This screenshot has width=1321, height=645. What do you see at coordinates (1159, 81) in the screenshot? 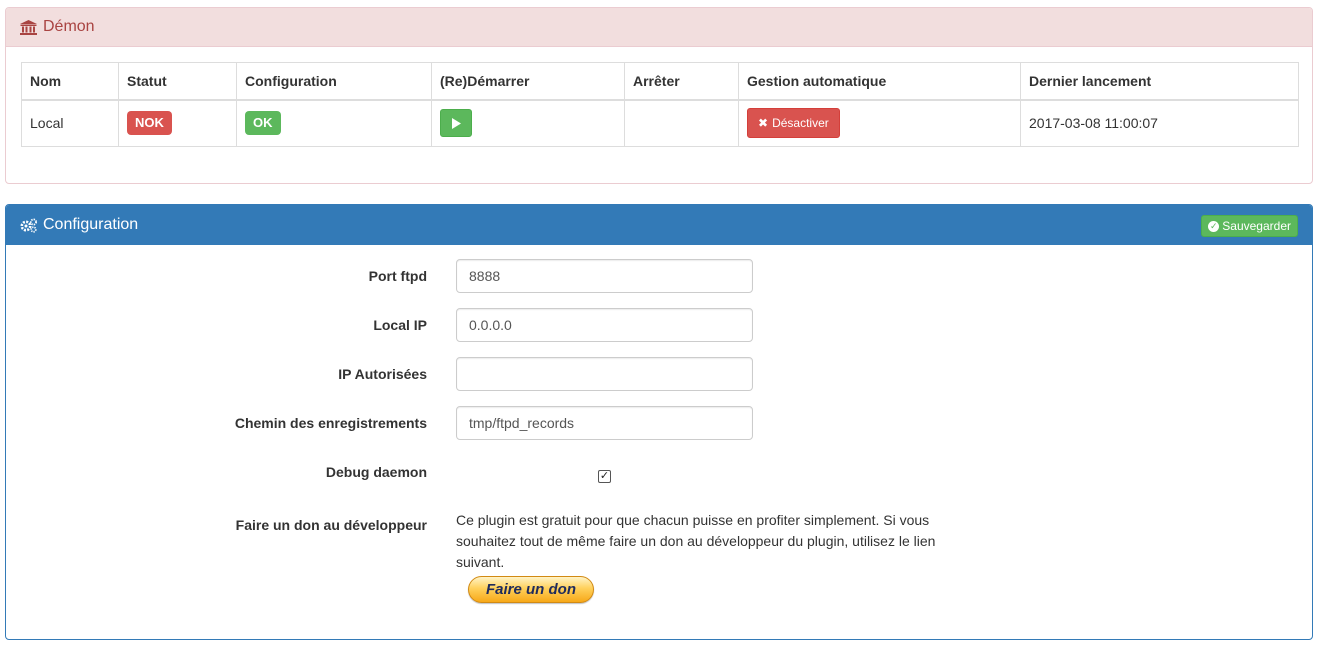
I see `col-dernier-lancement: Dernier lancement` at bounding box center [1159, 81].